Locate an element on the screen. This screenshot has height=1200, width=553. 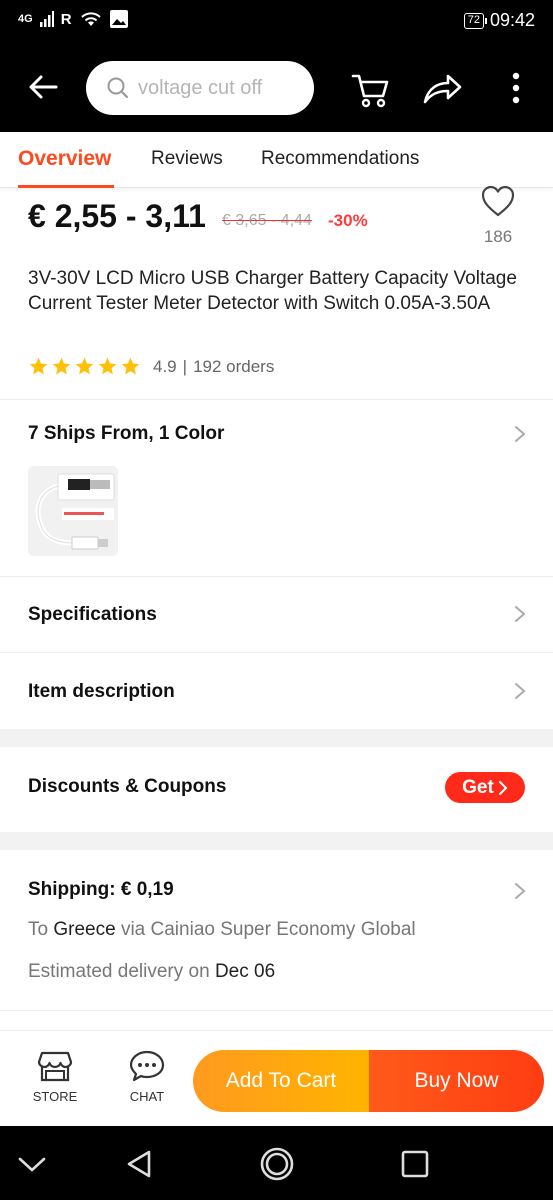
tab-reviews: Reviews is located at coordinates (187, 159).